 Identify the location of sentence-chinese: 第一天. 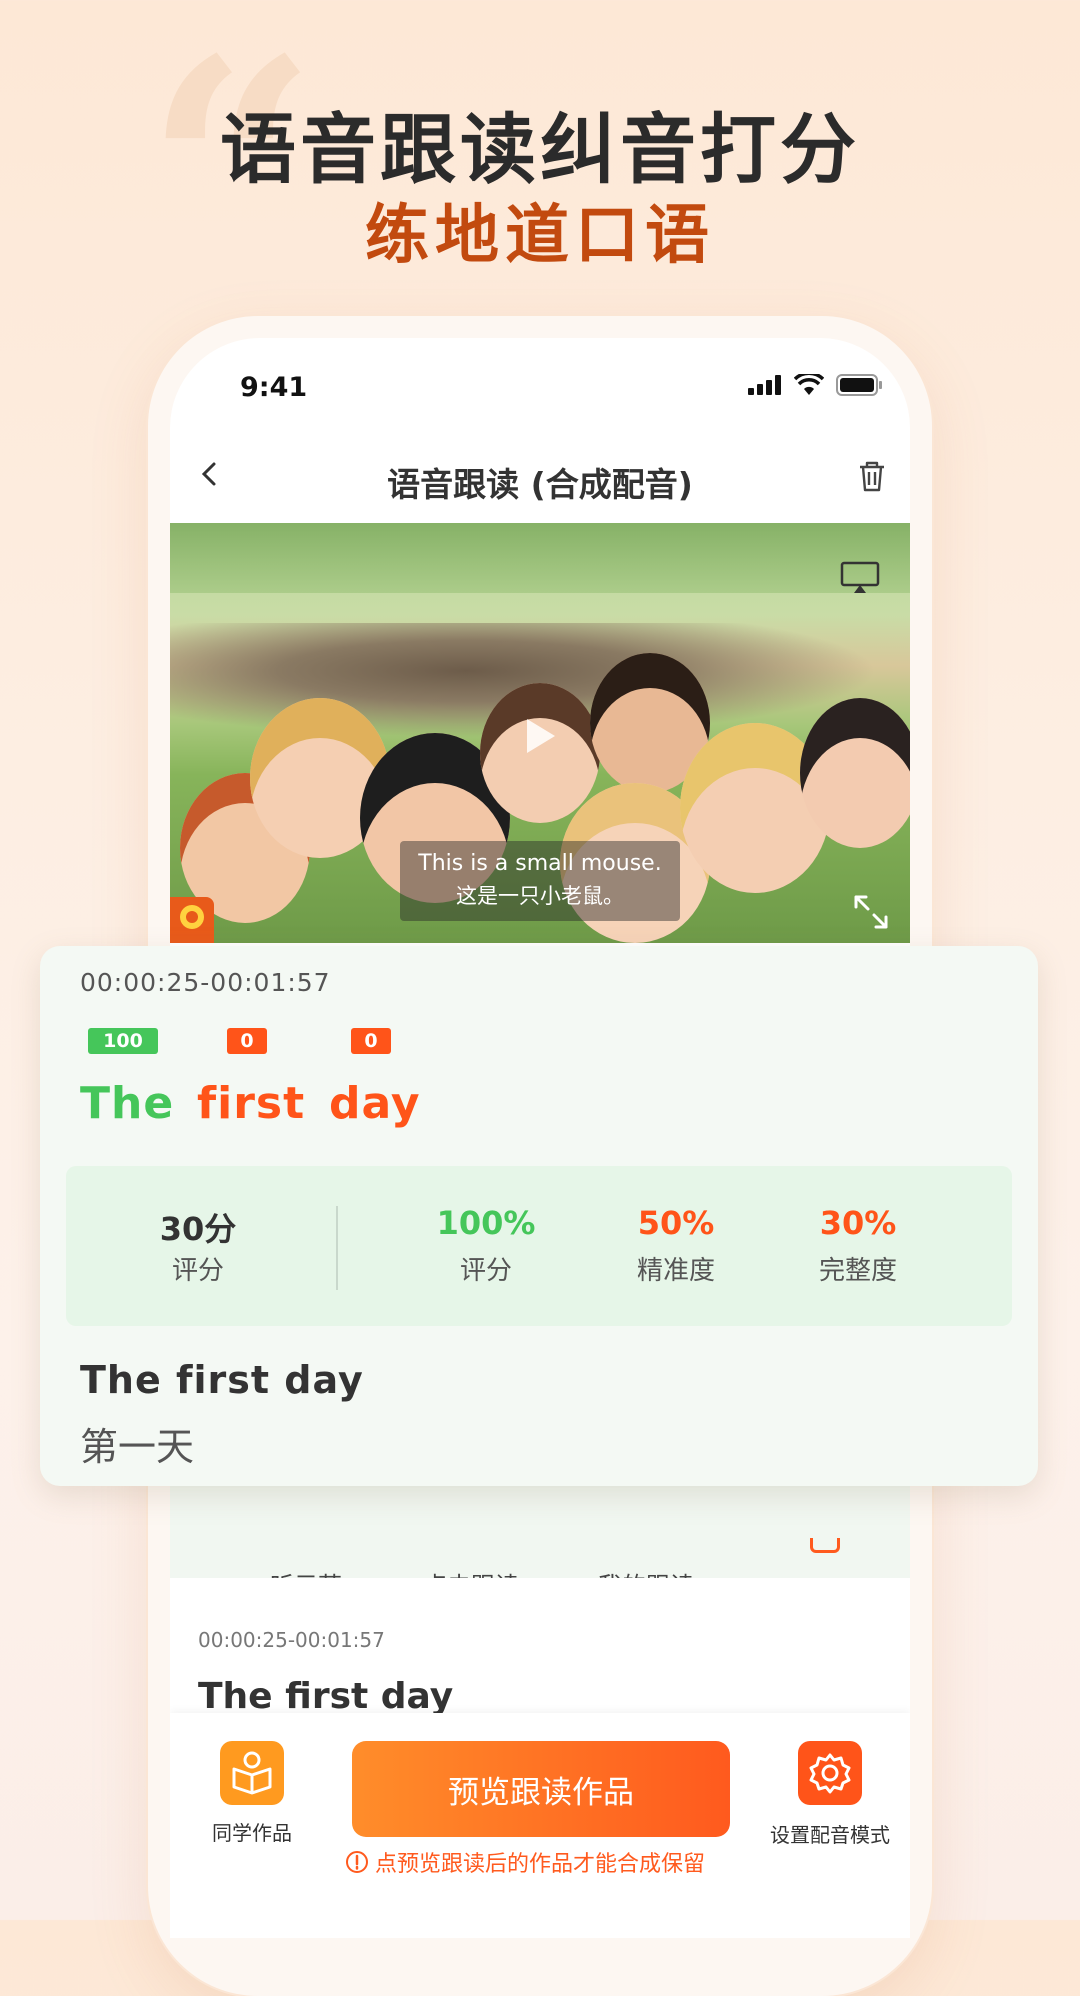
(137, 1447).